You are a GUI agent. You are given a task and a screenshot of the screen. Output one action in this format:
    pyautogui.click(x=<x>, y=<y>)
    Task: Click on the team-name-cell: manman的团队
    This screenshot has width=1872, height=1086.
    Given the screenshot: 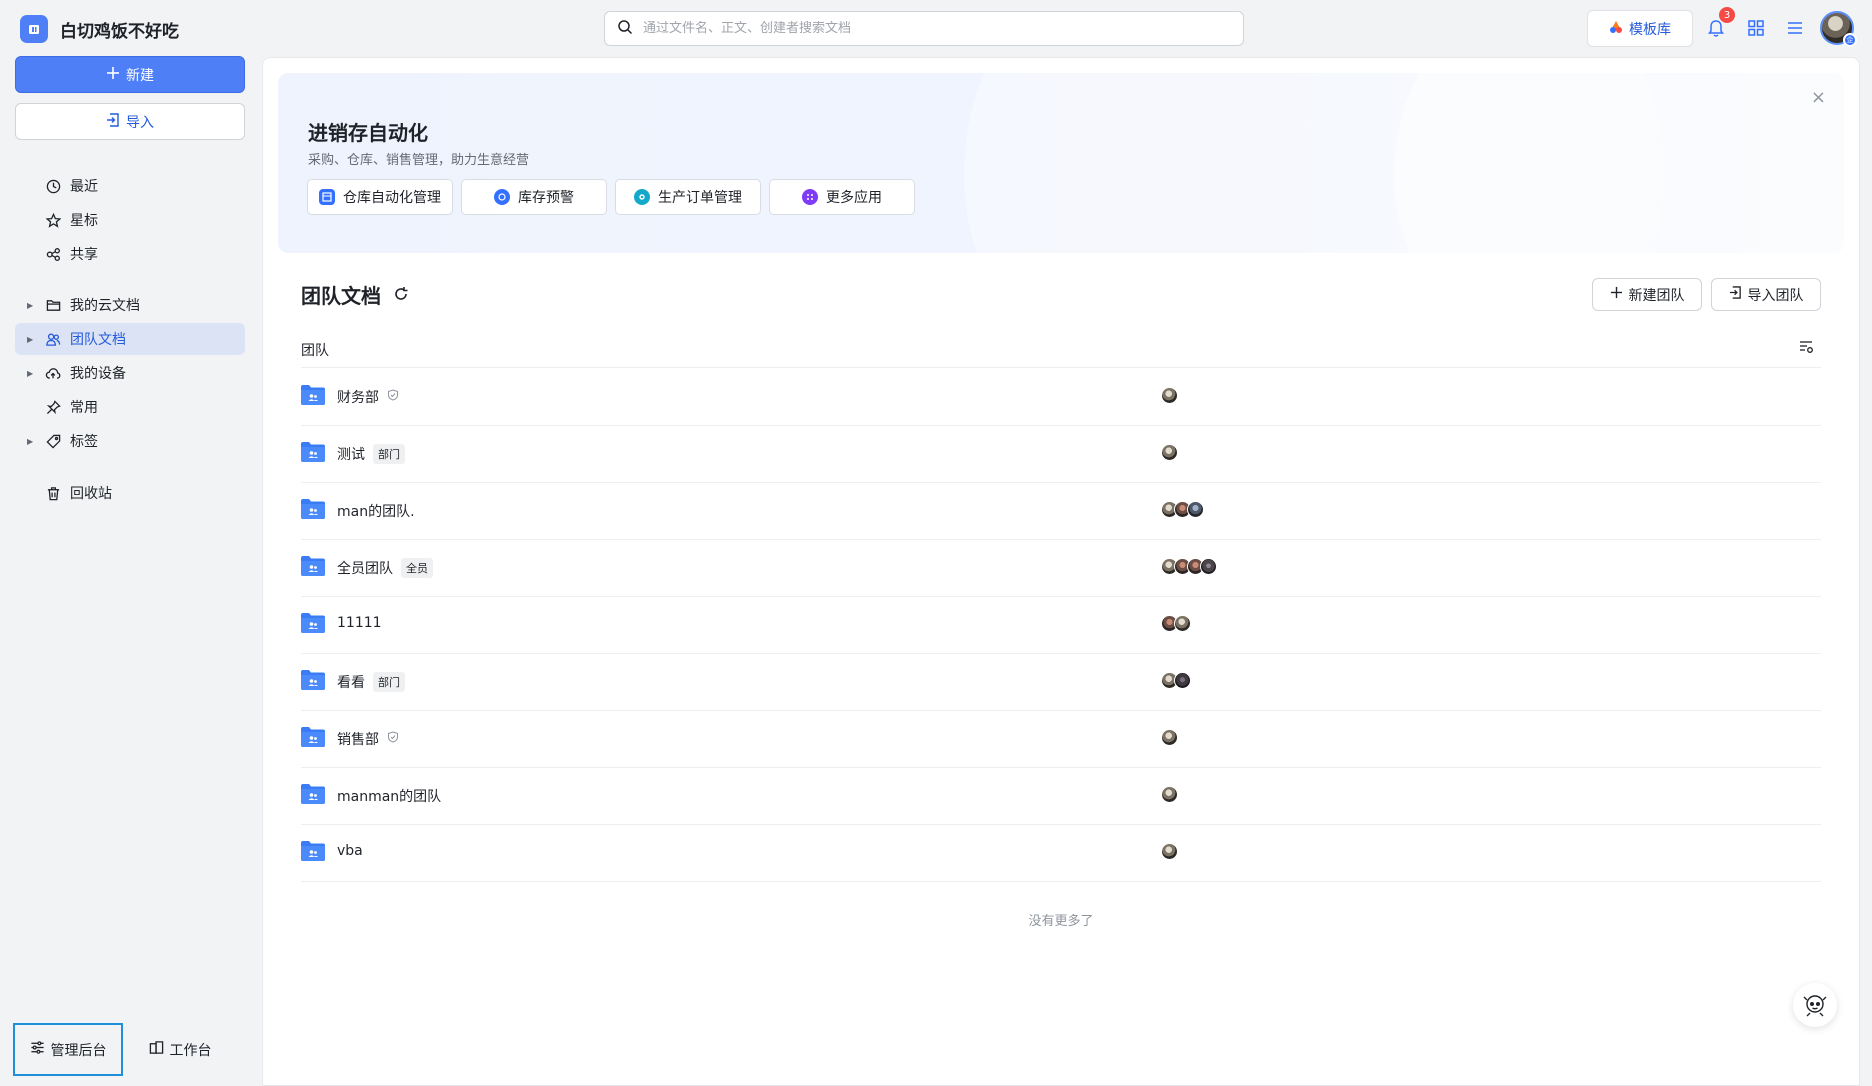 What is the action you would take?
    pyautogui.click(x=389, y=796)
    